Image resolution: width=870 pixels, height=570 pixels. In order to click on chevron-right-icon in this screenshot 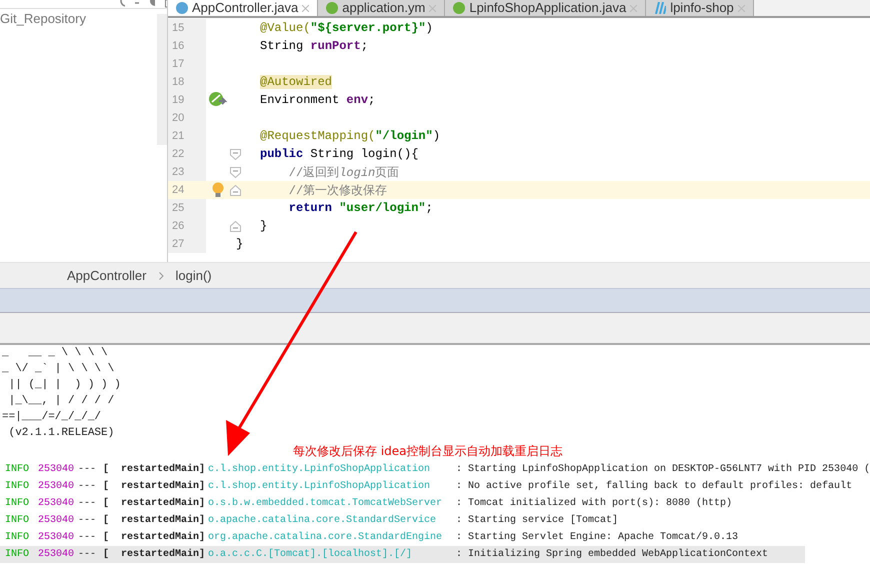, I will do `click(161, 276)`.